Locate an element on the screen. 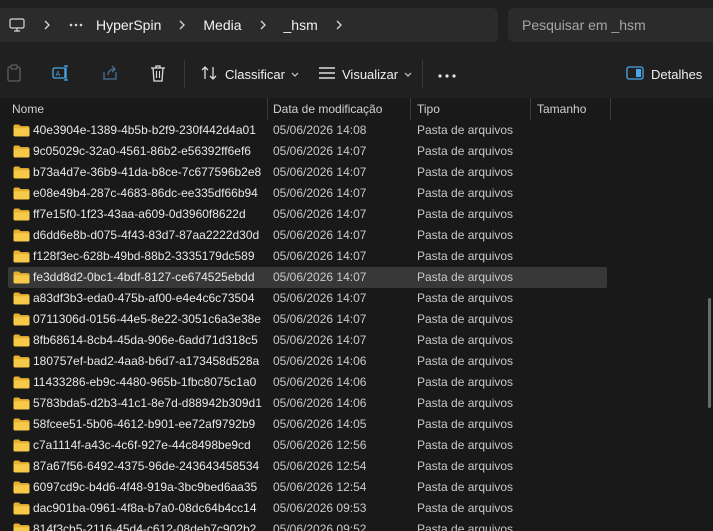  breadcrumb-item-media: Media is located at coordinates (222, 25).